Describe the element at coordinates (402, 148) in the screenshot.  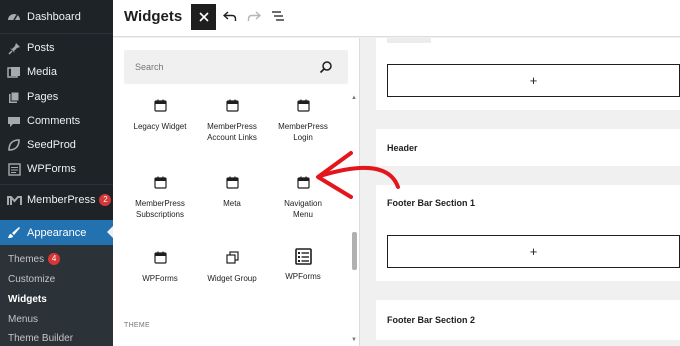
I see `widget-area-title: Header` at that location.